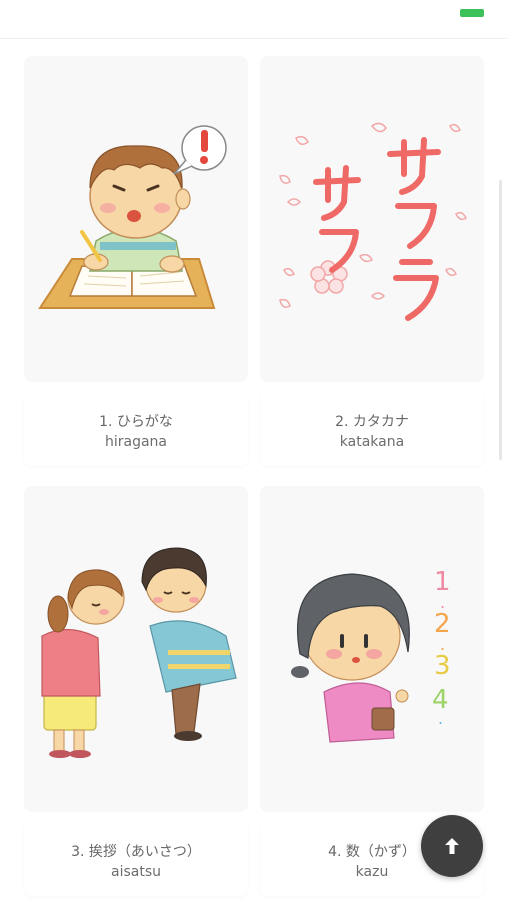  Describe the element at coordinates (136, 872) in the screenshot. I see `lesson-romaji: aisatsu` at that location.